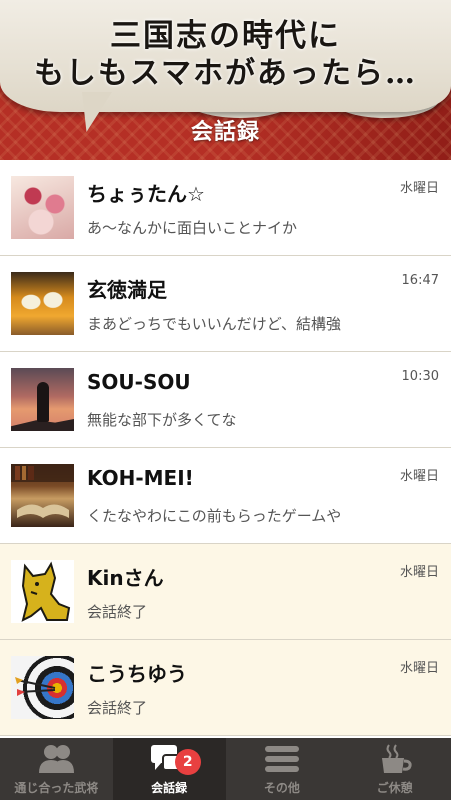  Describe the element at coordinates (162, 420) in the screenshot. I see `last-message: 無能な部下が多くてな` at that location.